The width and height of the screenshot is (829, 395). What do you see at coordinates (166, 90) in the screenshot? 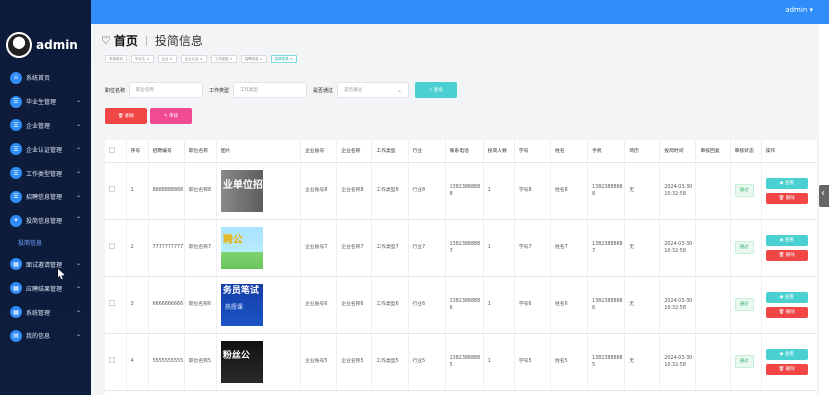
I see `job-name-input: 职位名称` at bounding box center [166, 90].